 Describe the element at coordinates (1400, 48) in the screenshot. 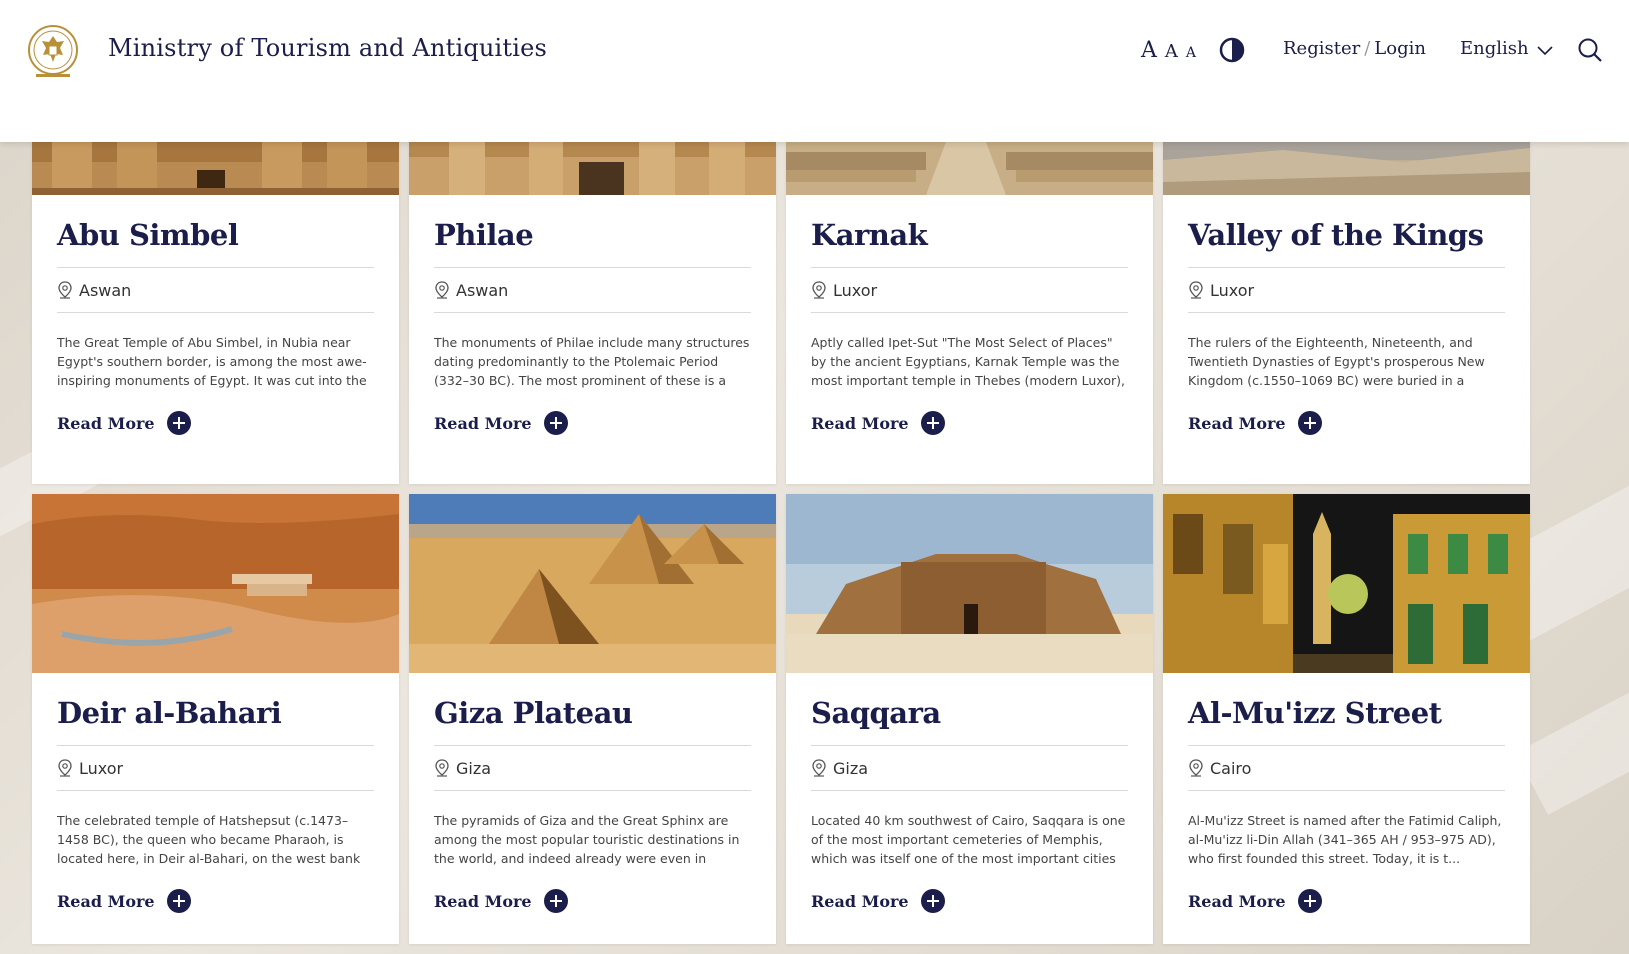

I see `login-link: Login` at that location.